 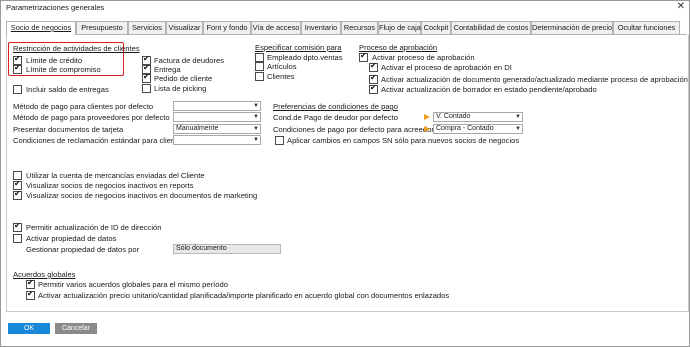 I want to click on tab-label: Contabilidad de costos, so click(x=491, y=27).